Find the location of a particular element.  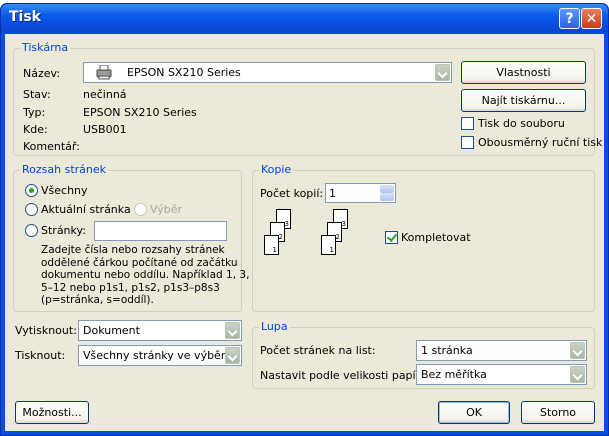

type-label: Typ: is located at coordinates (34, 112).